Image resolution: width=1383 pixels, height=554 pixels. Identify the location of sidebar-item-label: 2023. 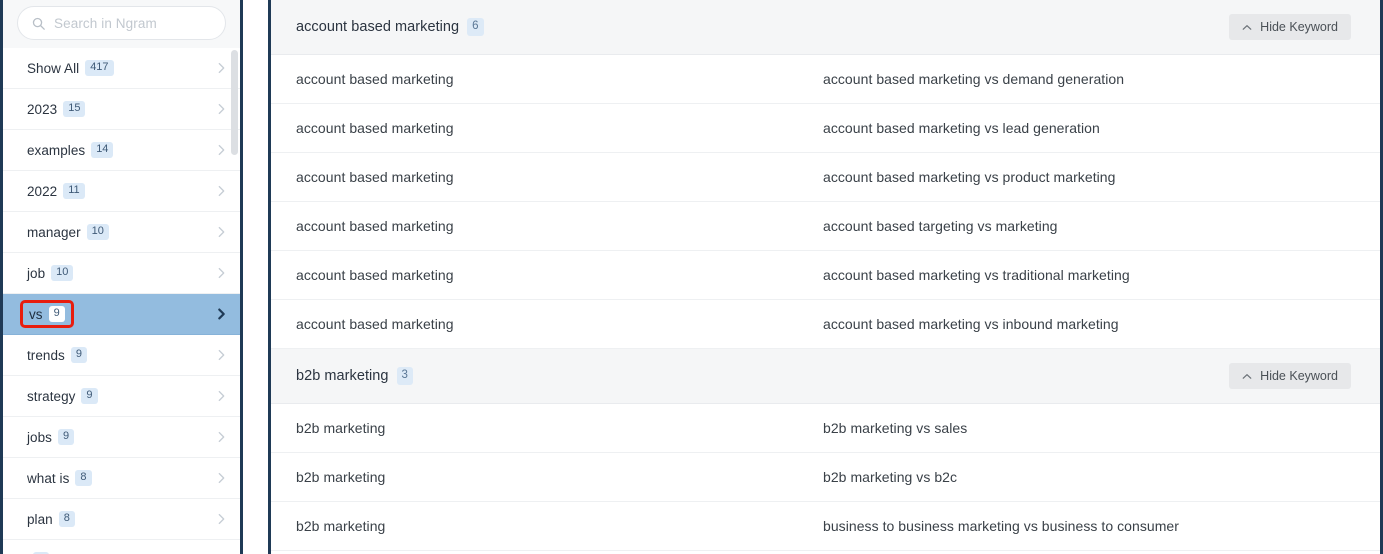
(42, 109).